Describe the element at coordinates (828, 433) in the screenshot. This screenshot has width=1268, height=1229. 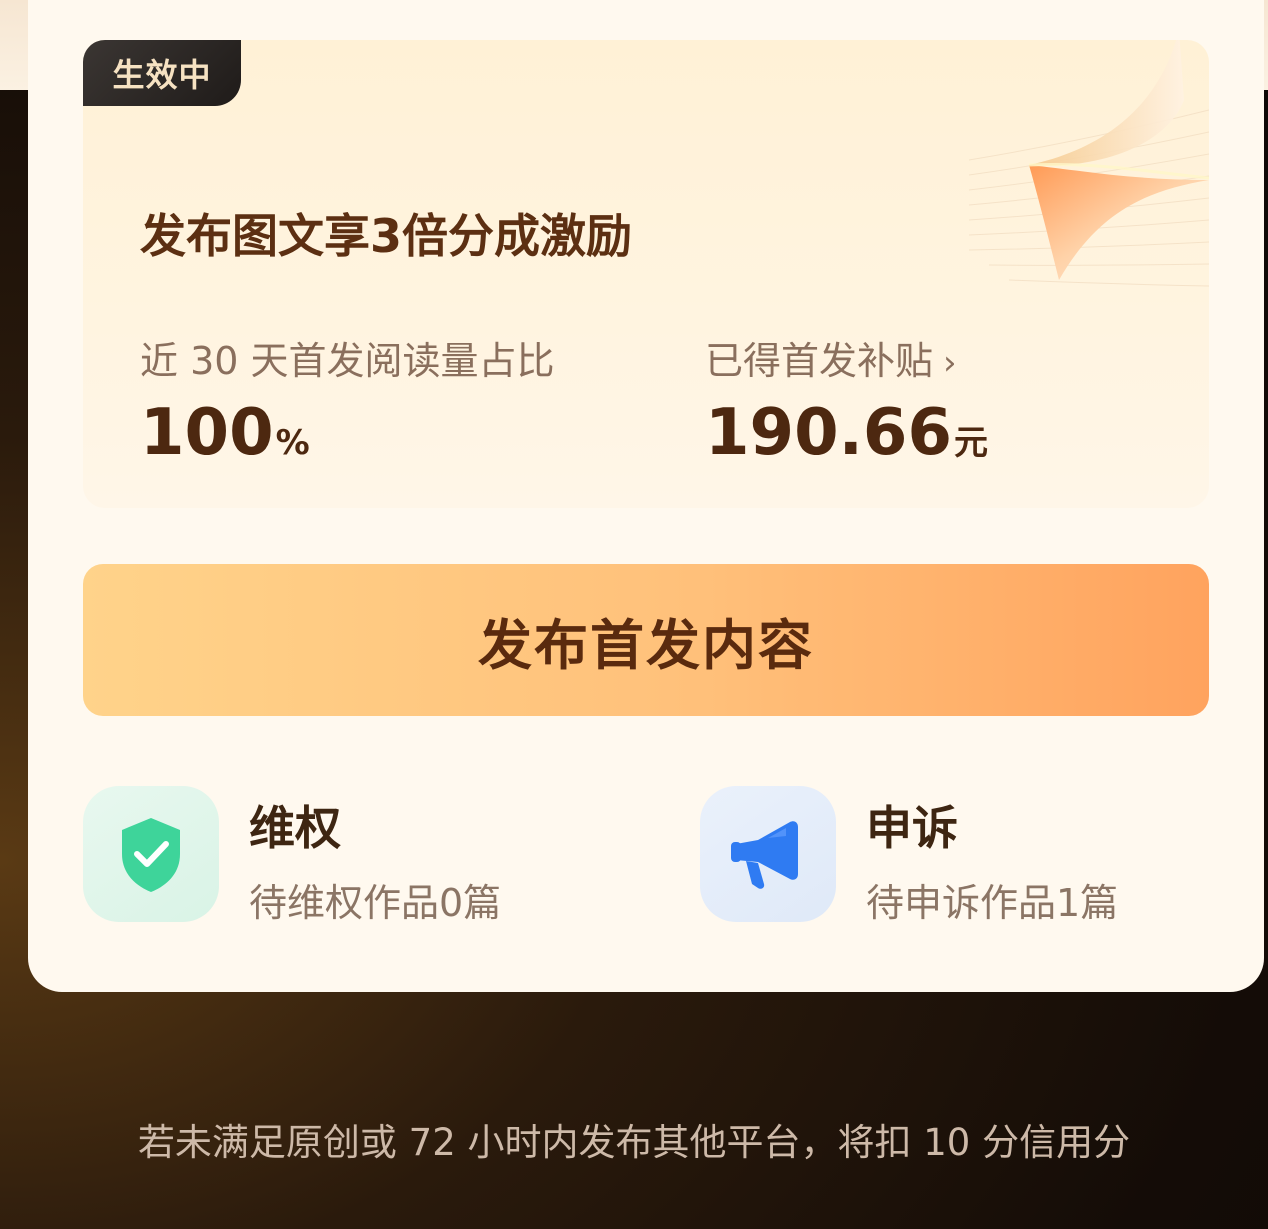
I see `subsidy-number: 190.66` at that location.